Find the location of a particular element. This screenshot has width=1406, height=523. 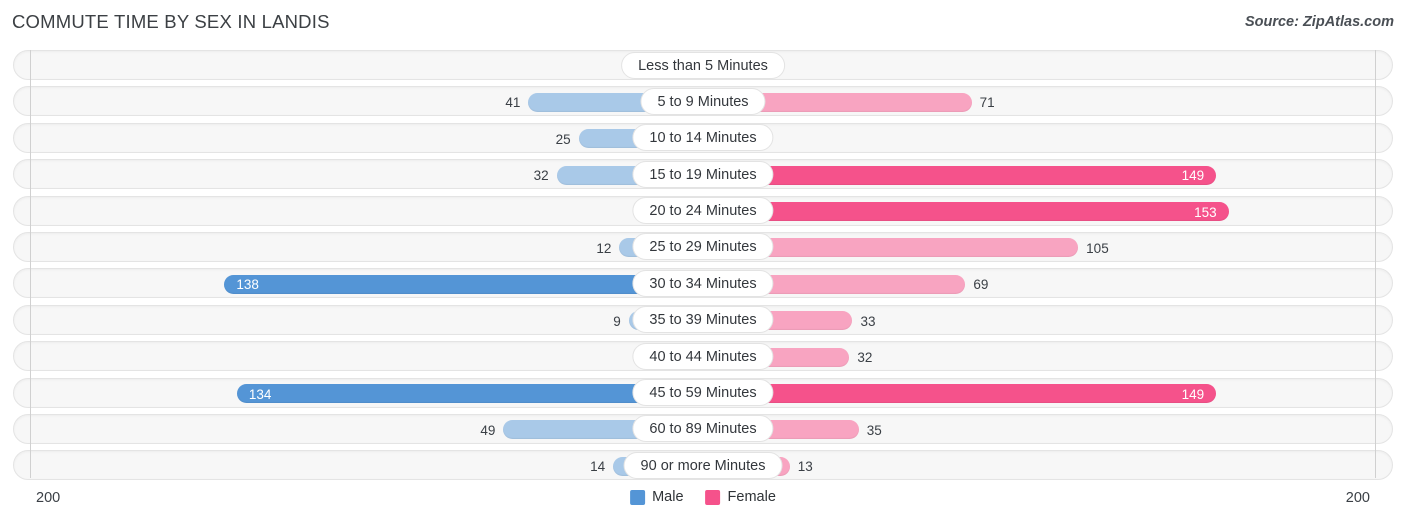

value-label-male: 32 is located at coordinates (541, 176).